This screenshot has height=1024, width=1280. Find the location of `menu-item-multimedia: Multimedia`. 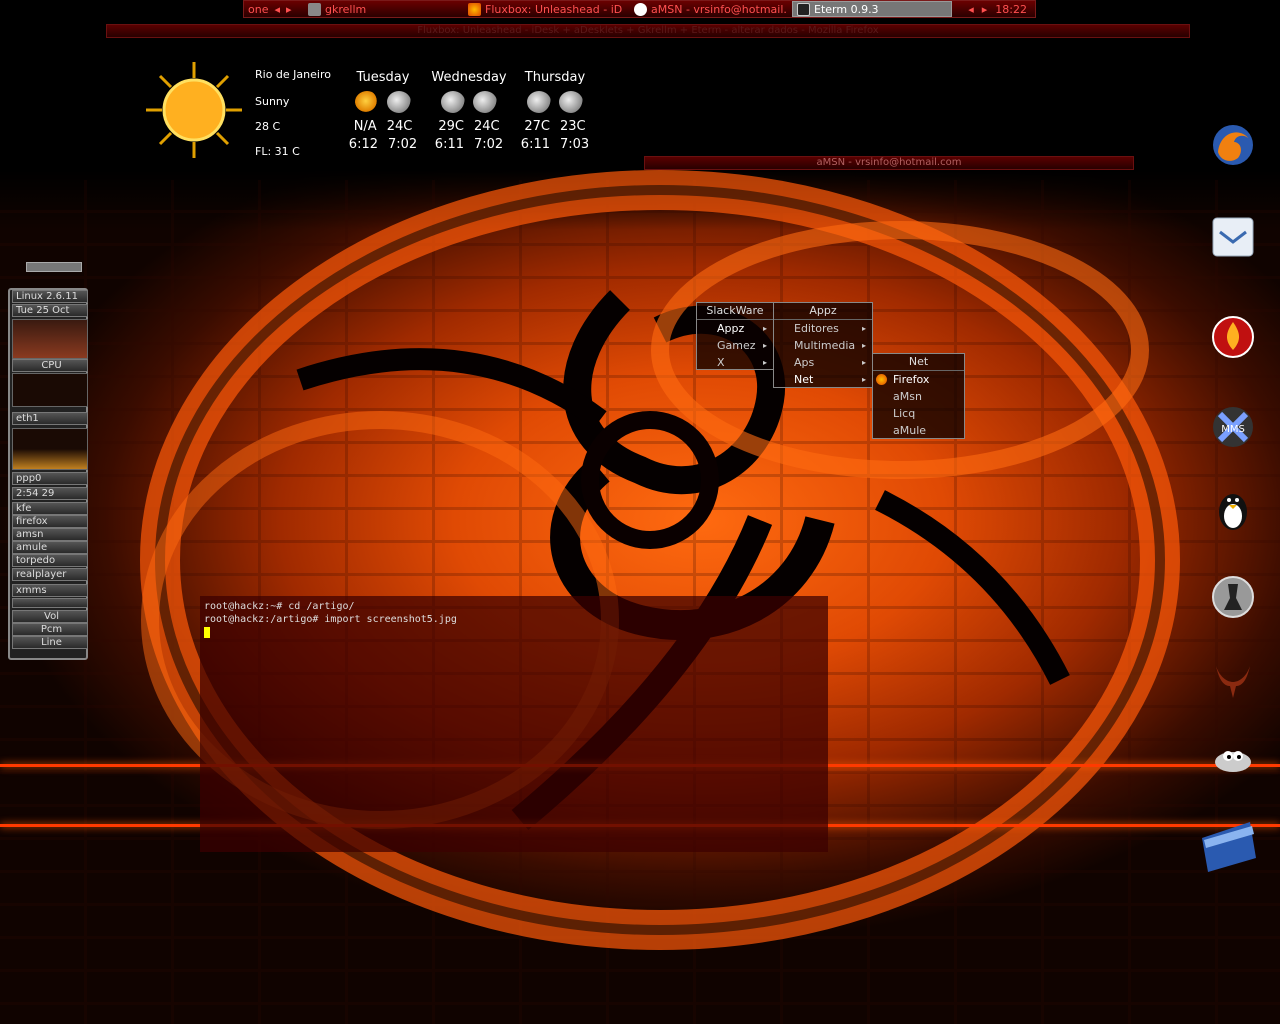

menu-item-multimedia: Multimedia is located at coordinates (823, 345).